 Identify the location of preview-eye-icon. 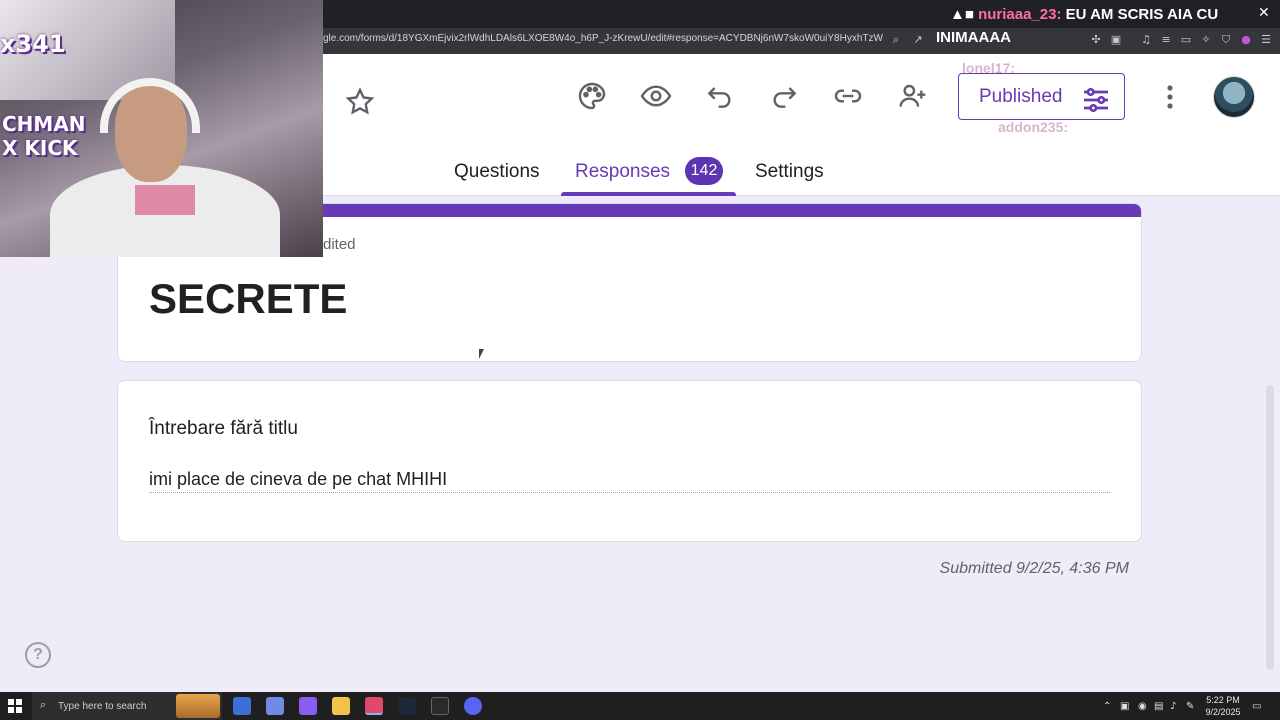
(656, 96).